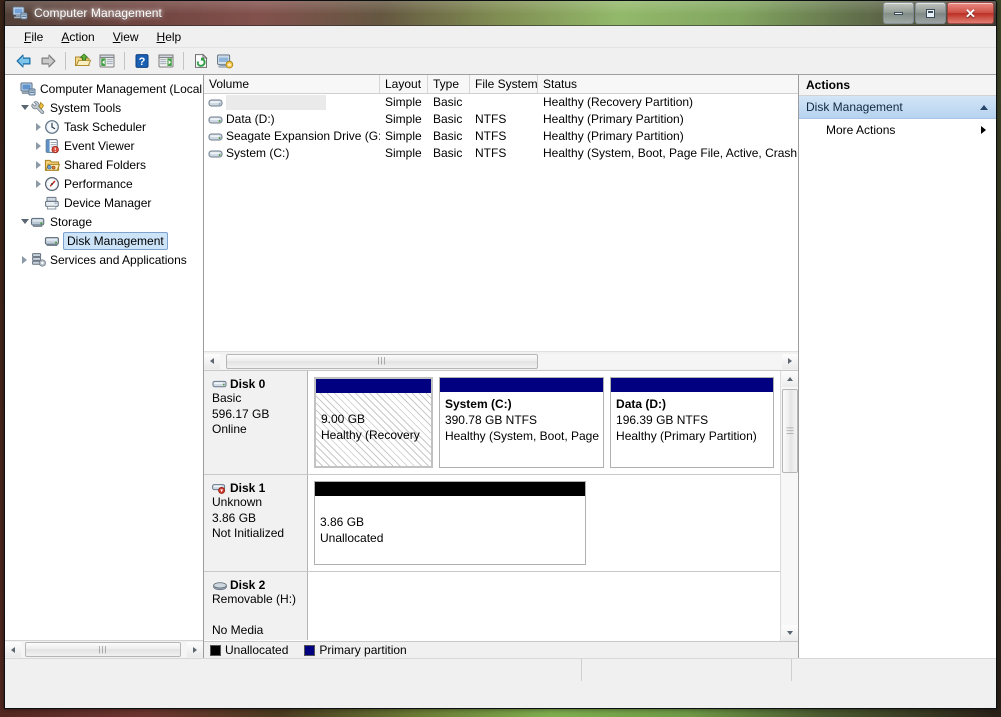 The height and width of the screenshot is (717, 1001). I want to click on forward-icon, so click(48, 61).